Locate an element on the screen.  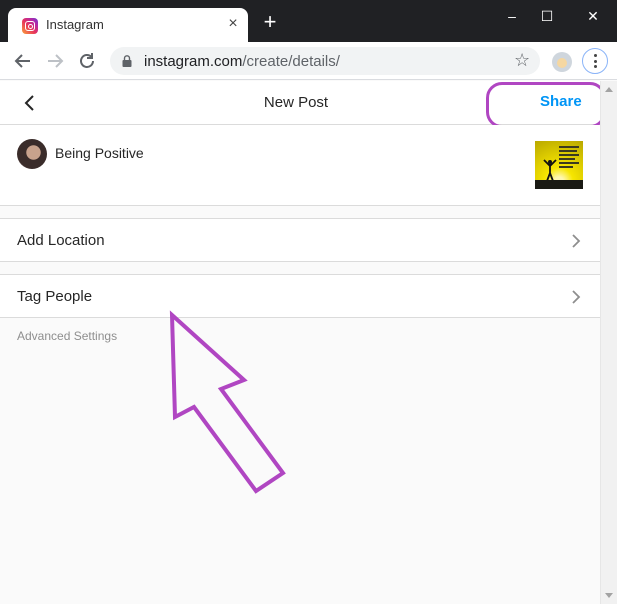
new-tab-button: + is located at coordinates (270, 22).